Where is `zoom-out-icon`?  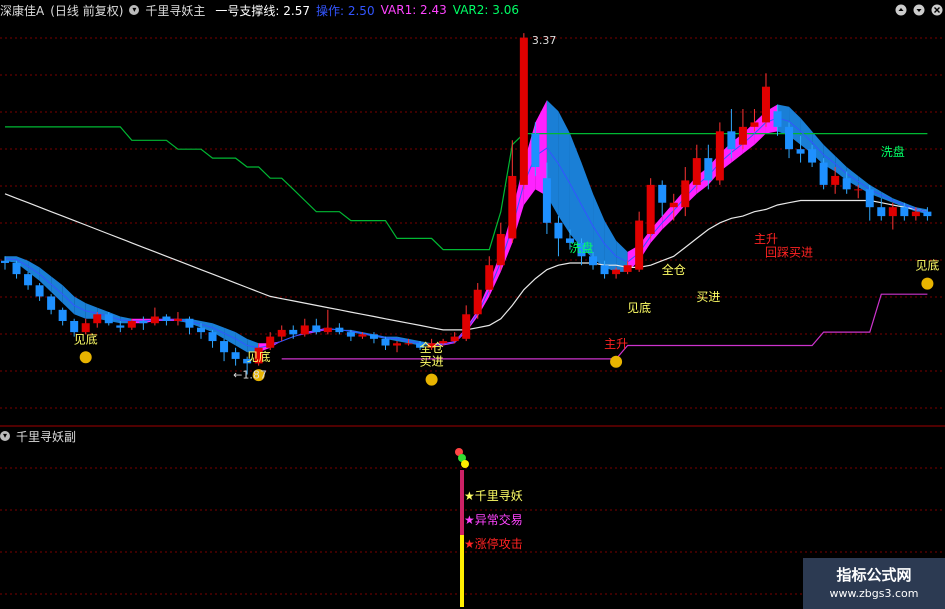 zoom-out-icon is located at coordinates (919, 10).